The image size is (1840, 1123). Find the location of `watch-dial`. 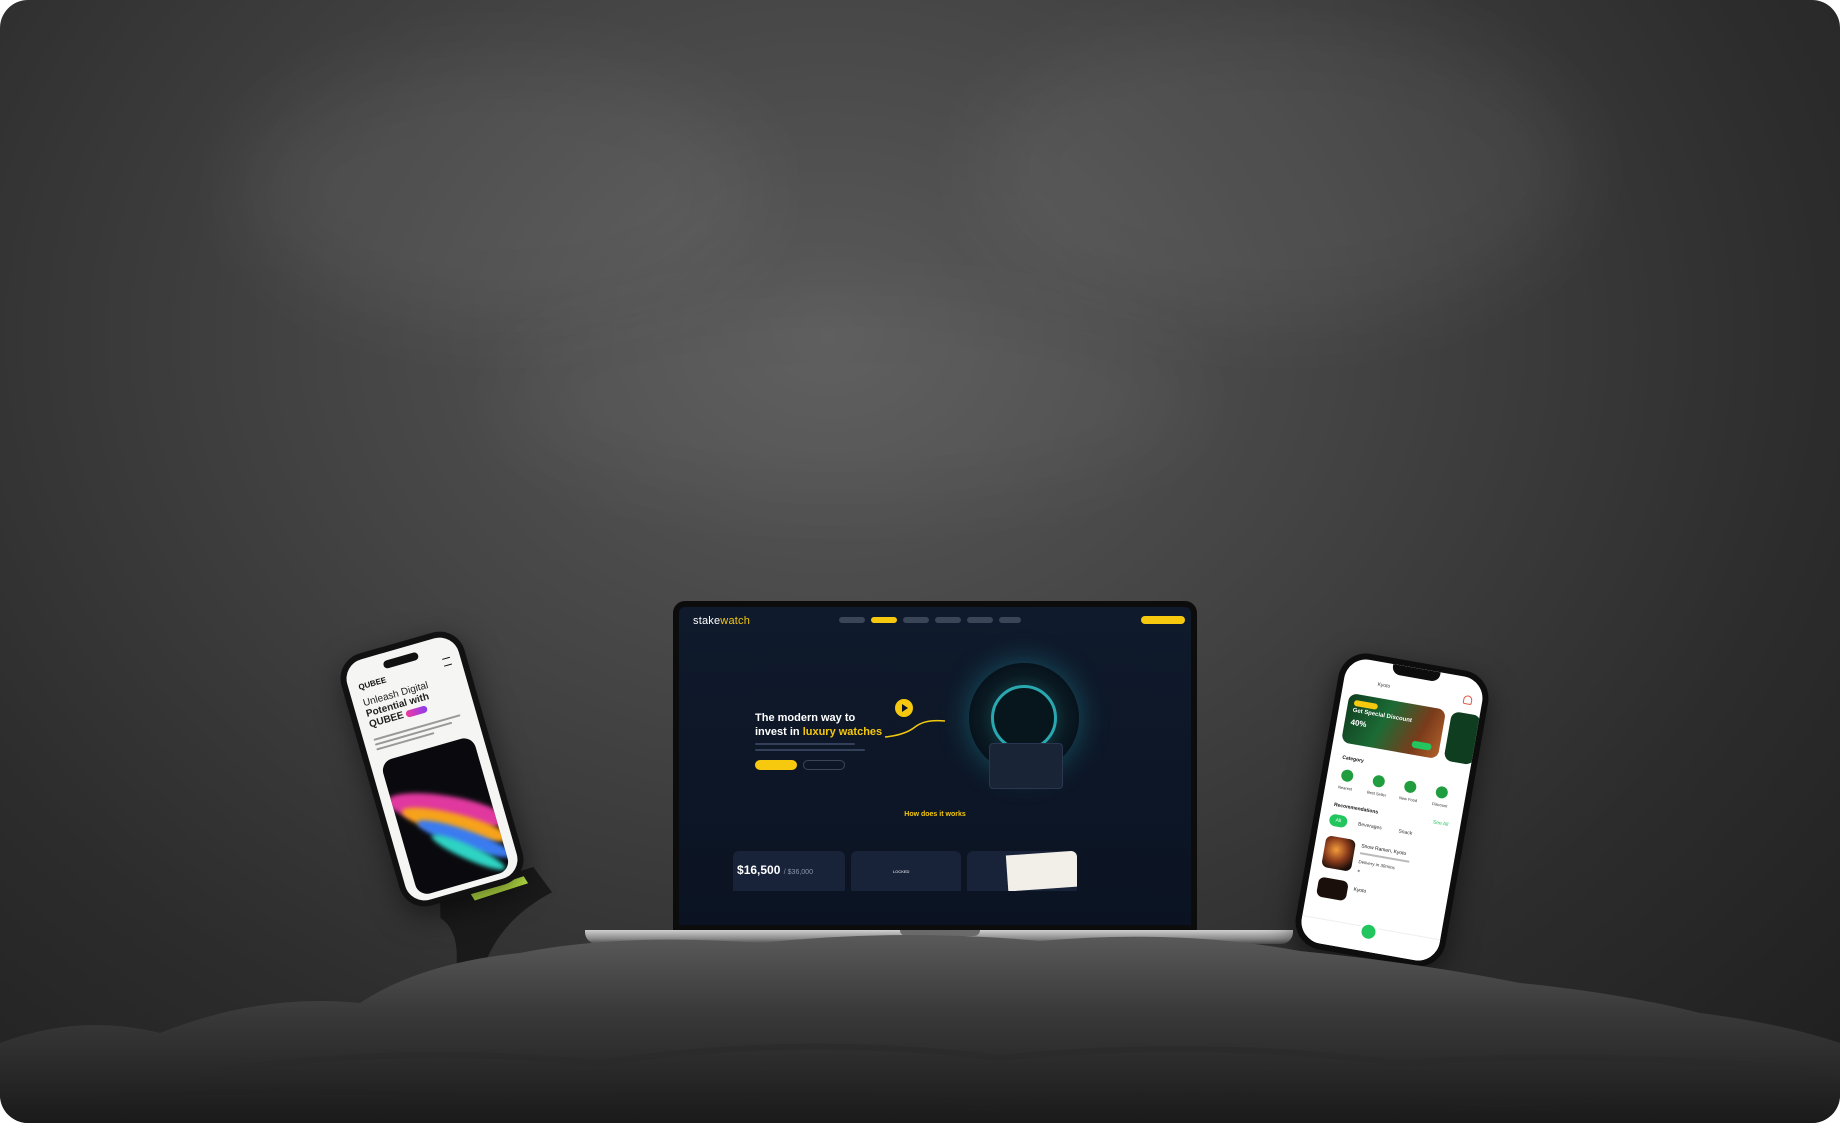

watch-dial is located at coordinates (1024, 718).